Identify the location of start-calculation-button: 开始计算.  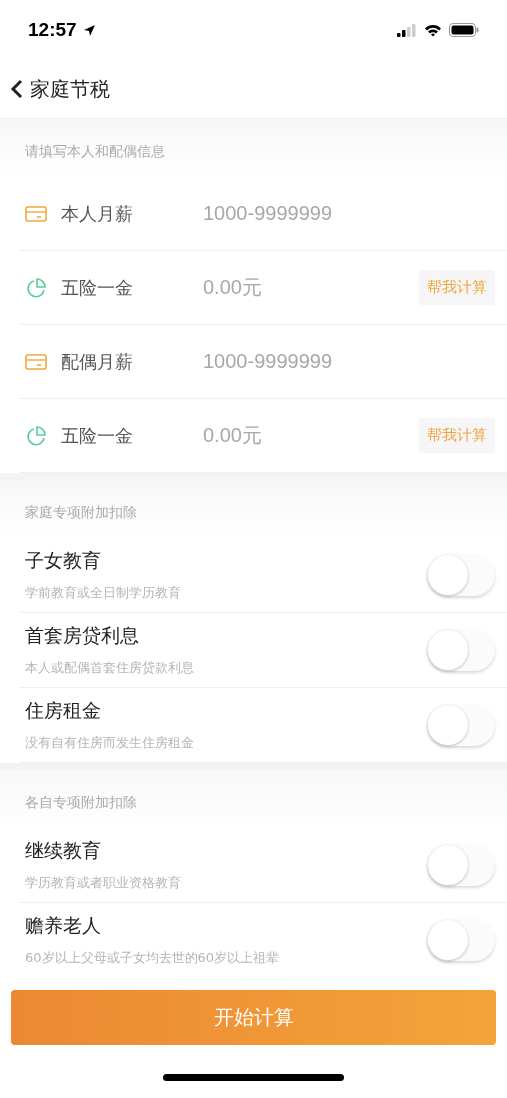
(253, 1017).